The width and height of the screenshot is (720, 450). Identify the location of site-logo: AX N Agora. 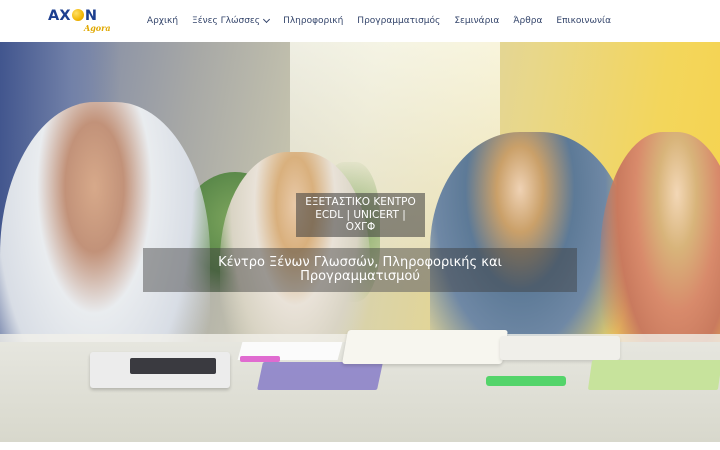
(82, 21).